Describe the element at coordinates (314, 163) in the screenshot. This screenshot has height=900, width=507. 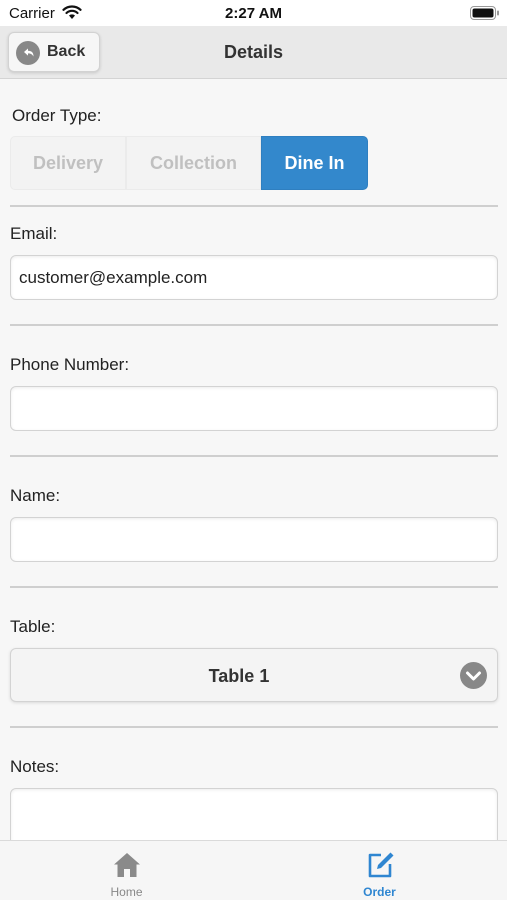
I see `order-type-dine-in: Dine In` at that location.